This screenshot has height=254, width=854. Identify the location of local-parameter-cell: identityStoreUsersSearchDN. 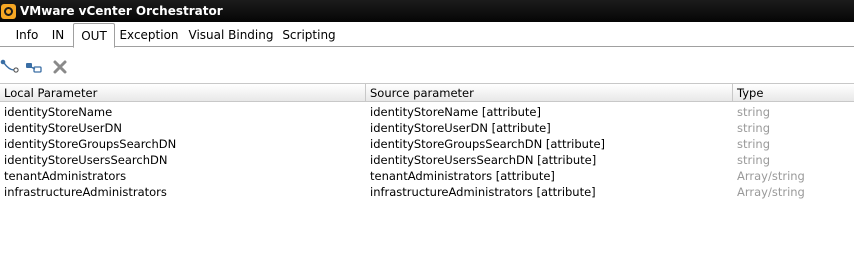
(86, 160).